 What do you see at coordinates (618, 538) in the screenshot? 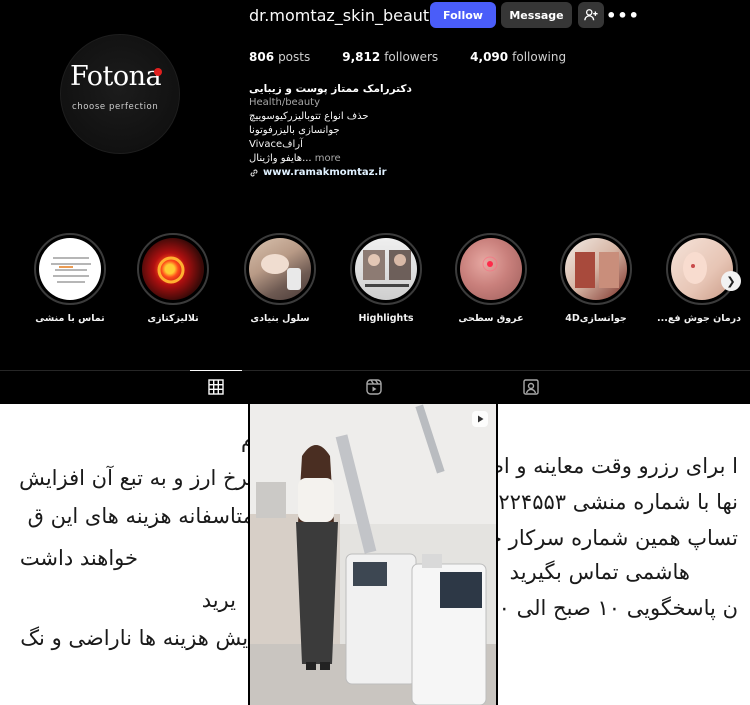
I see `post-text-line: تساپ همین شماره سرکار خان` at bounding box center [618, 538].